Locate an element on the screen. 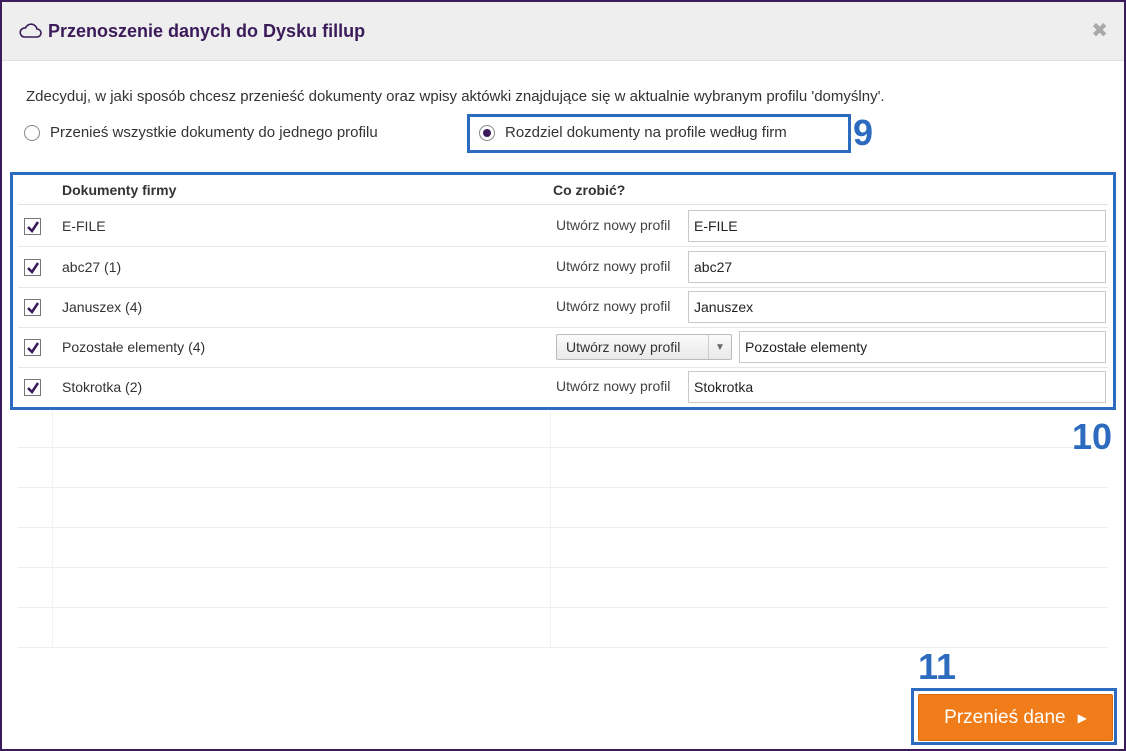  play-arrow-icon: ▶ is located at coordinates (1082, 717).